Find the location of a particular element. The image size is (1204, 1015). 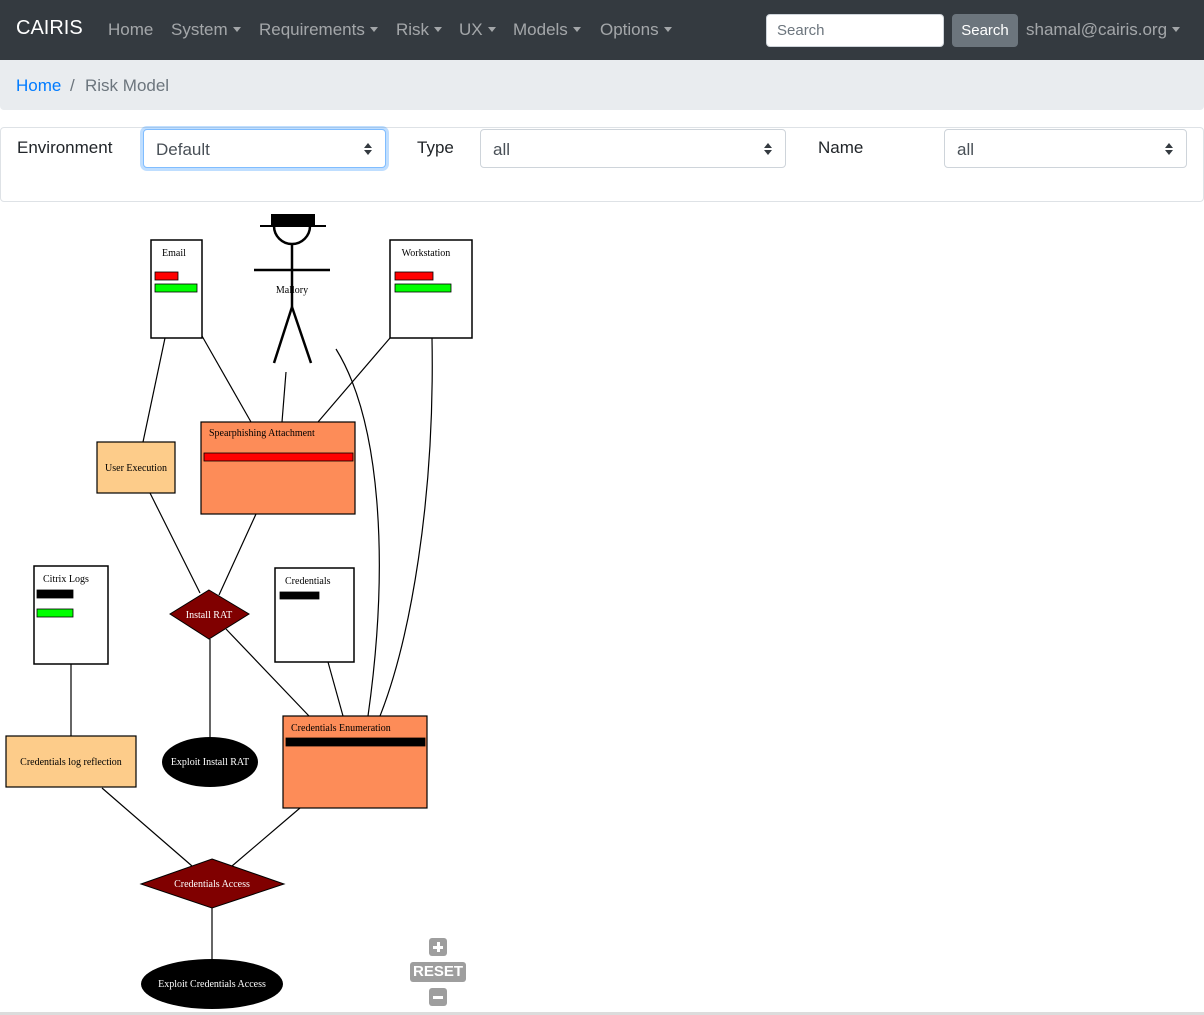

nav-requirements: Requirements is located at coordinates (318, 30).